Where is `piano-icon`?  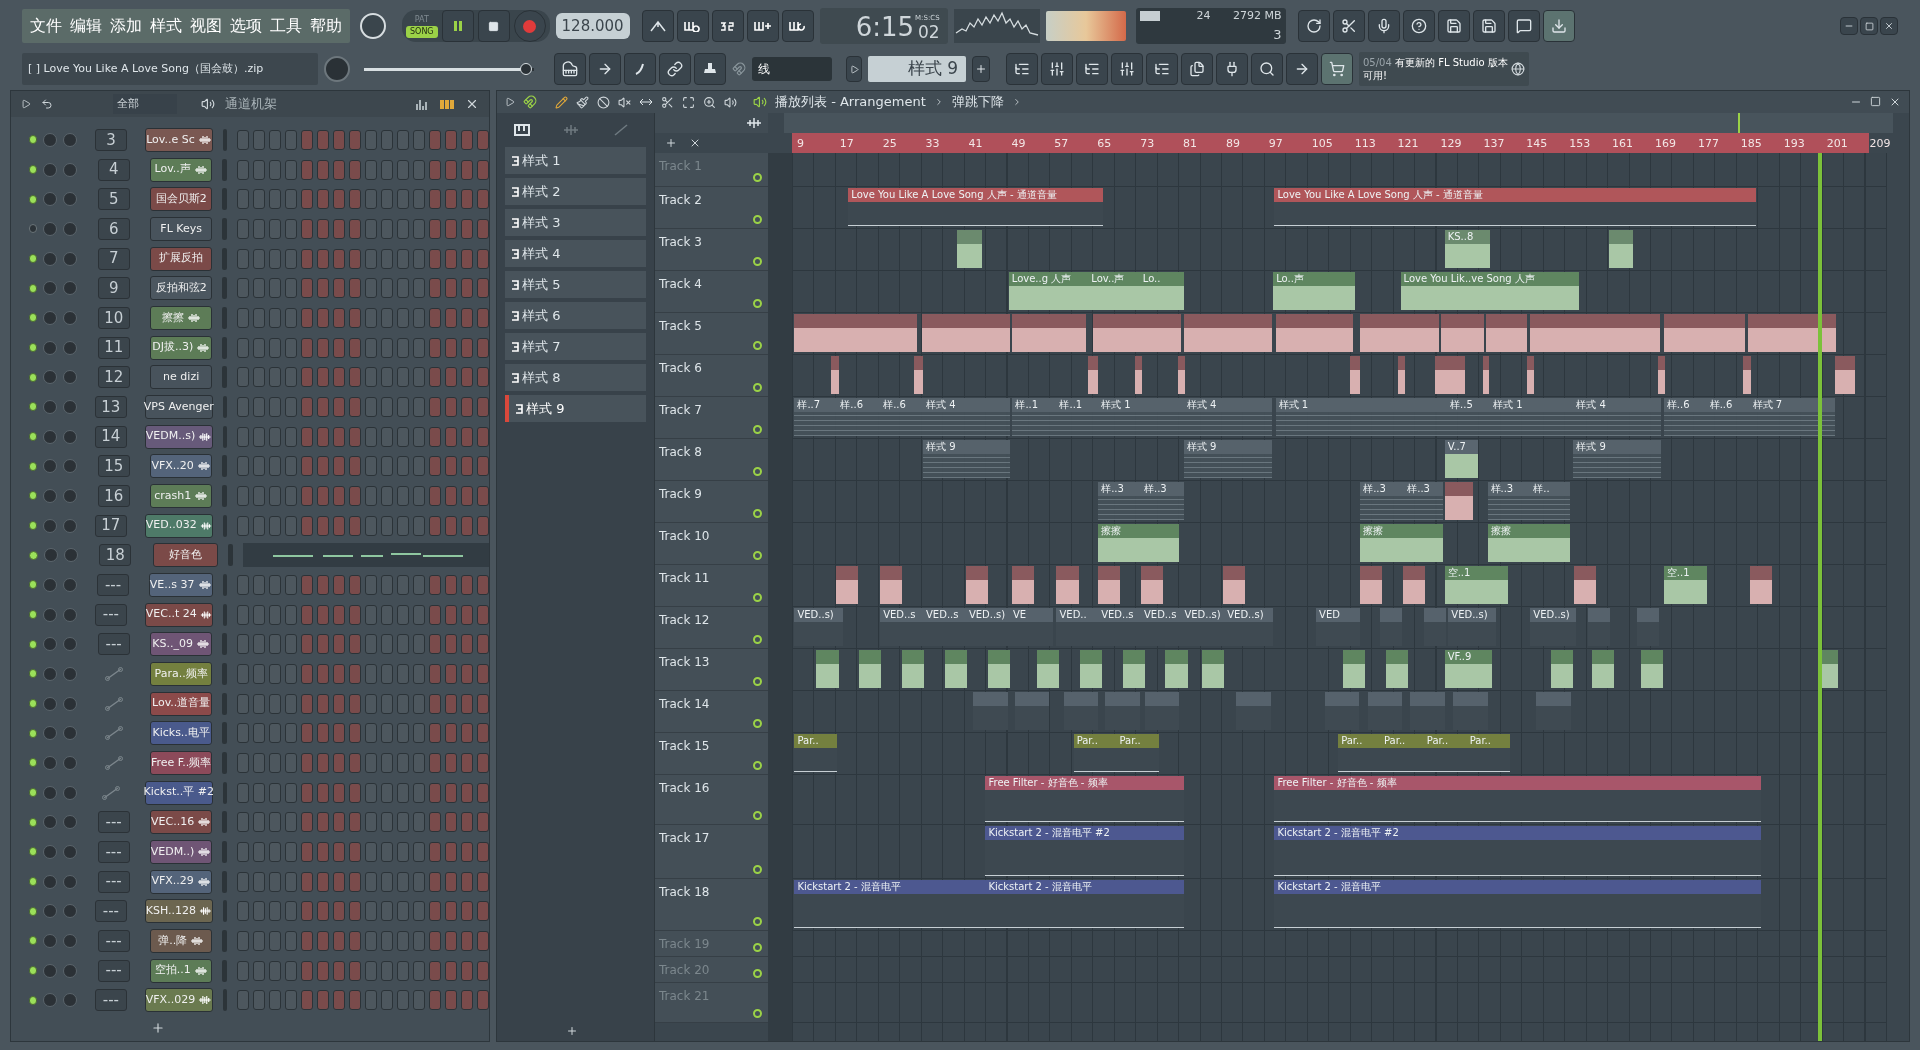 piano-icon is located at coordinates (570, 69).